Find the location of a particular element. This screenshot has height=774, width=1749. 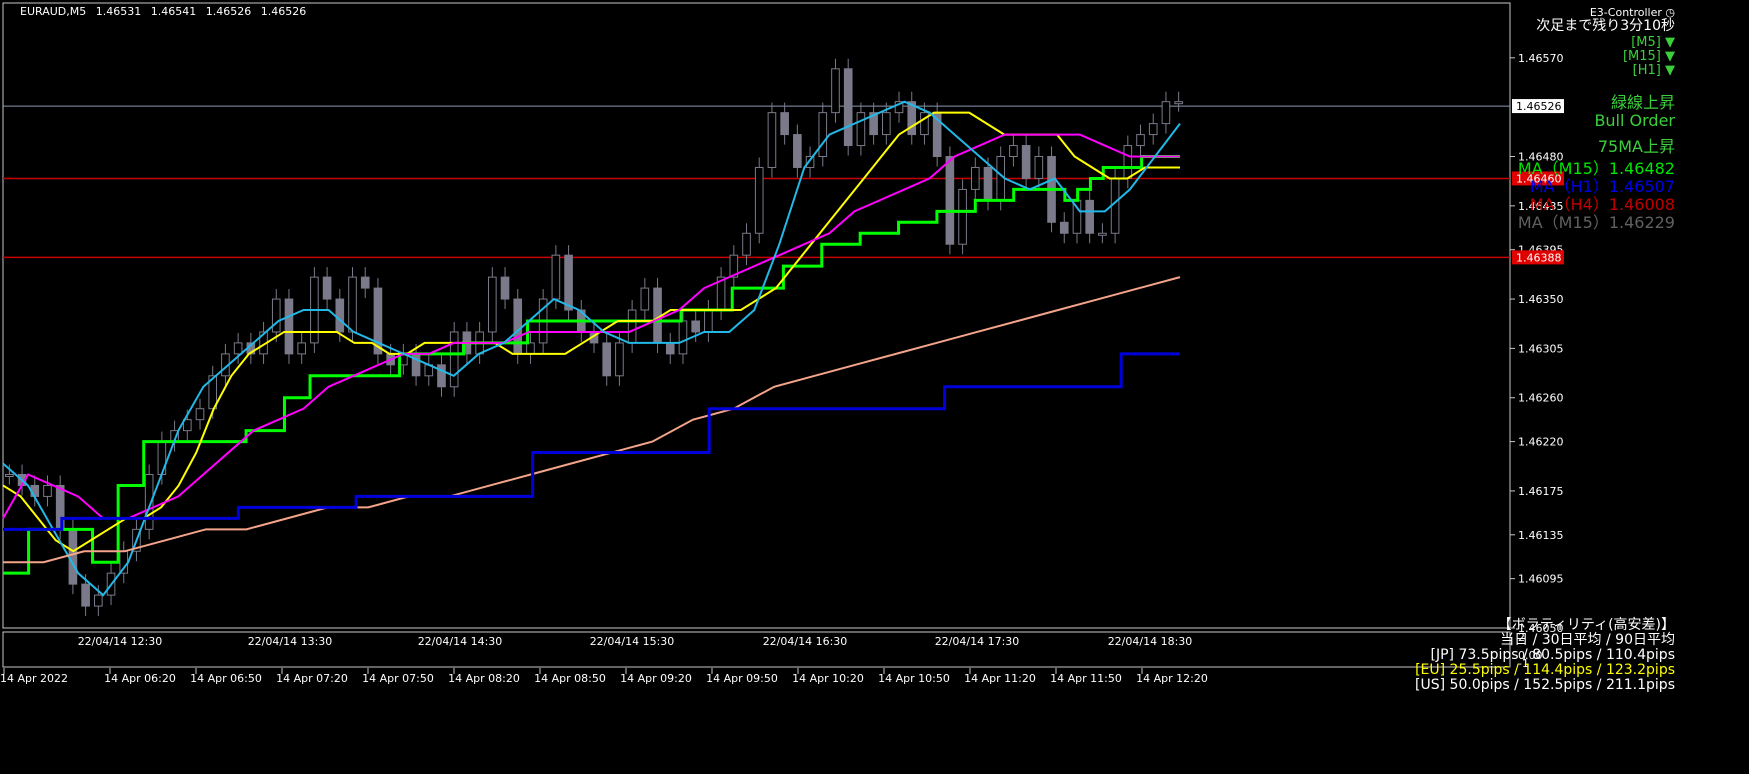

countdown: 次足まで残り3分10秒 is located at coordinates (1605, 26).